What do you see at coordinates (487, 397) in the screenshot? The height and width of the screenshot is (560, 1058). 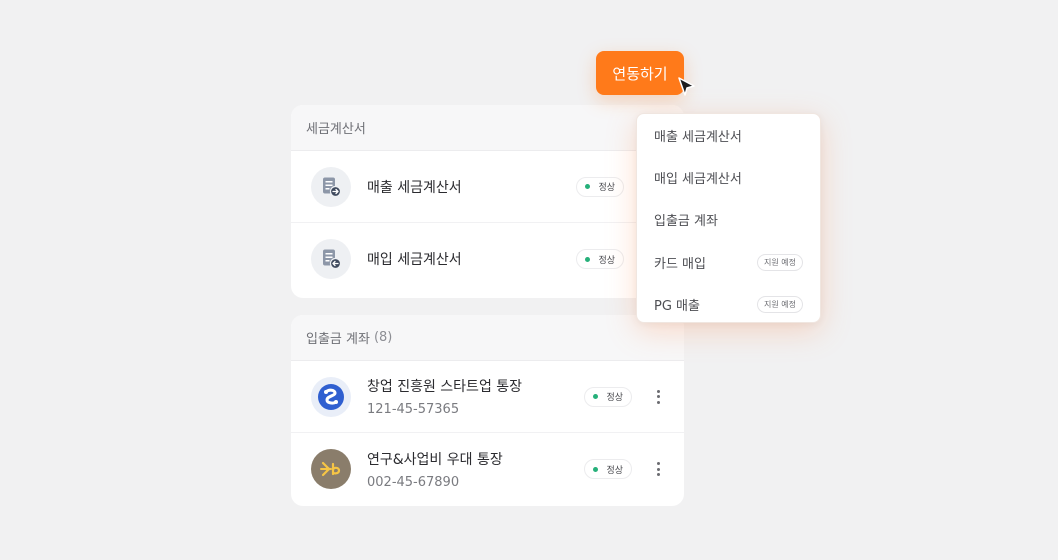 I see `list-item-startup-account: 창업 진흥원 스타트업 통장 121-45-57365 정상` at bounding box center [487, 397].